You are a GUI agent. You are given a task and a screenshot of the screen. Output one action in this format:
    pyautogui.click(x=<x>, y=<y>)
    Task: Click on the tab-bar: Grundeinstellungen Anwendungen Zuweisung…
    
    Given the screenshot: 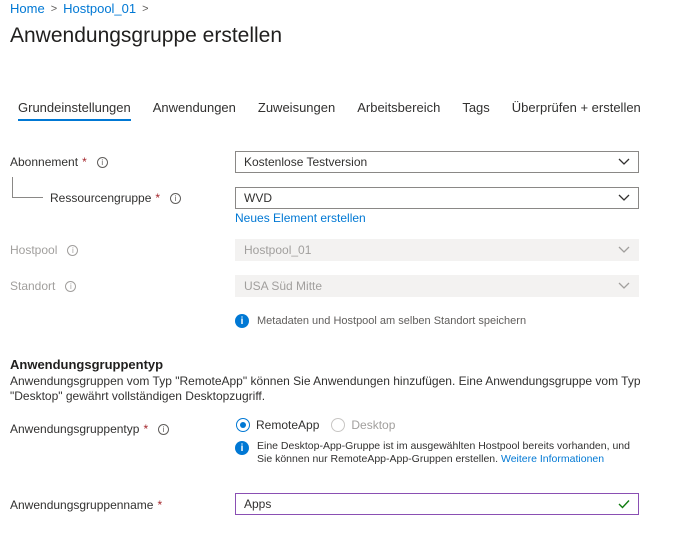 What is the action you would take?
    pyautogui.click(x=336, y=110)
    